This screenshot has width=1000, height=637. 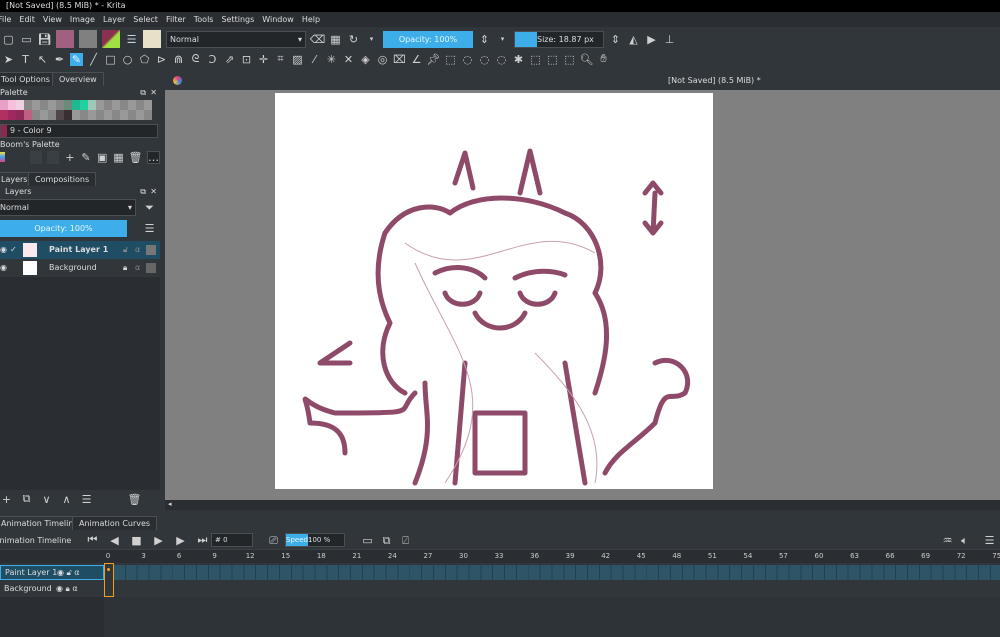 What do you see at coordinates (136, 540) in the screenshot?
I see `stop-icon: ■` at bounding box center [136, 540].